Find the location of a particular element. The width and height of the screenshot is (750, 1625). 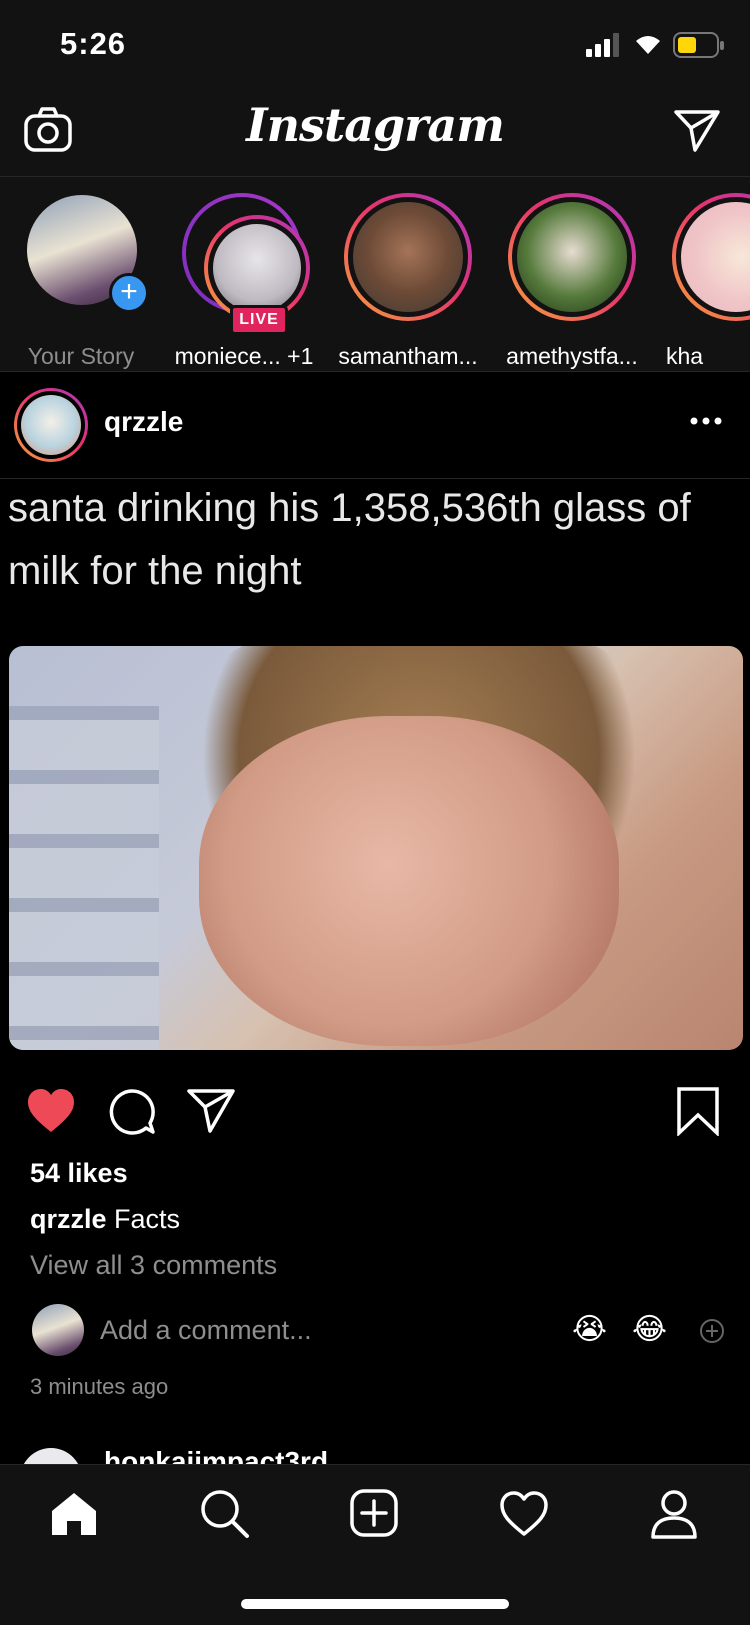

top-header: Instagram is located at coordinates (375, 133).